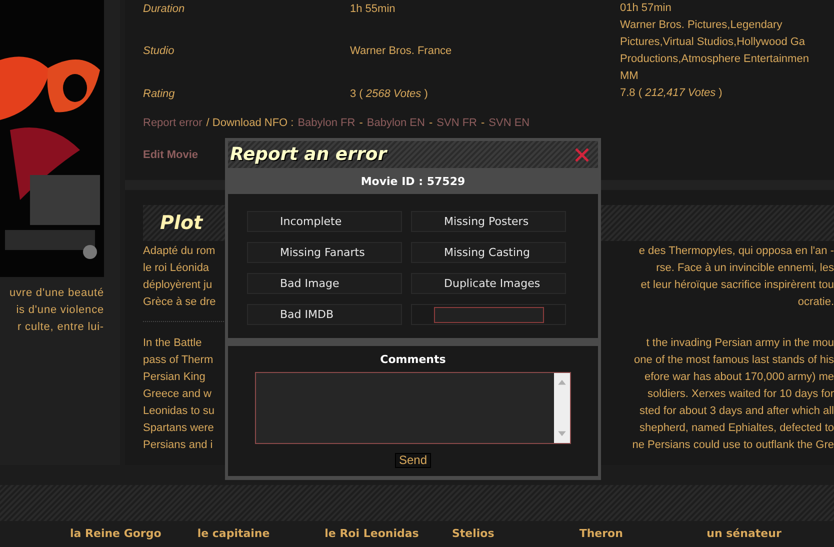 Image resolution: width=834 pixels, height=547 pixels. Describe the element at coordinates (740, 343) in the screenshot. I see `plot-text: t the invading Persian army in the mou` at that location.